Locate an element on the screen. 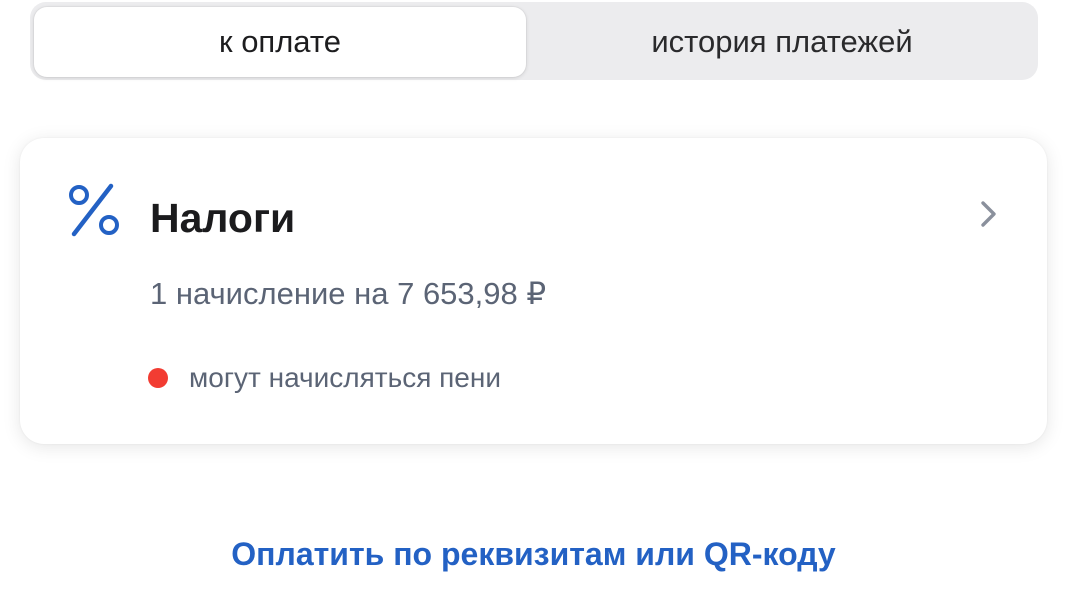 The height and width of the screenshot is (600, 1067). tab-payment-history: история платежей is located at coordinates (782, 42).